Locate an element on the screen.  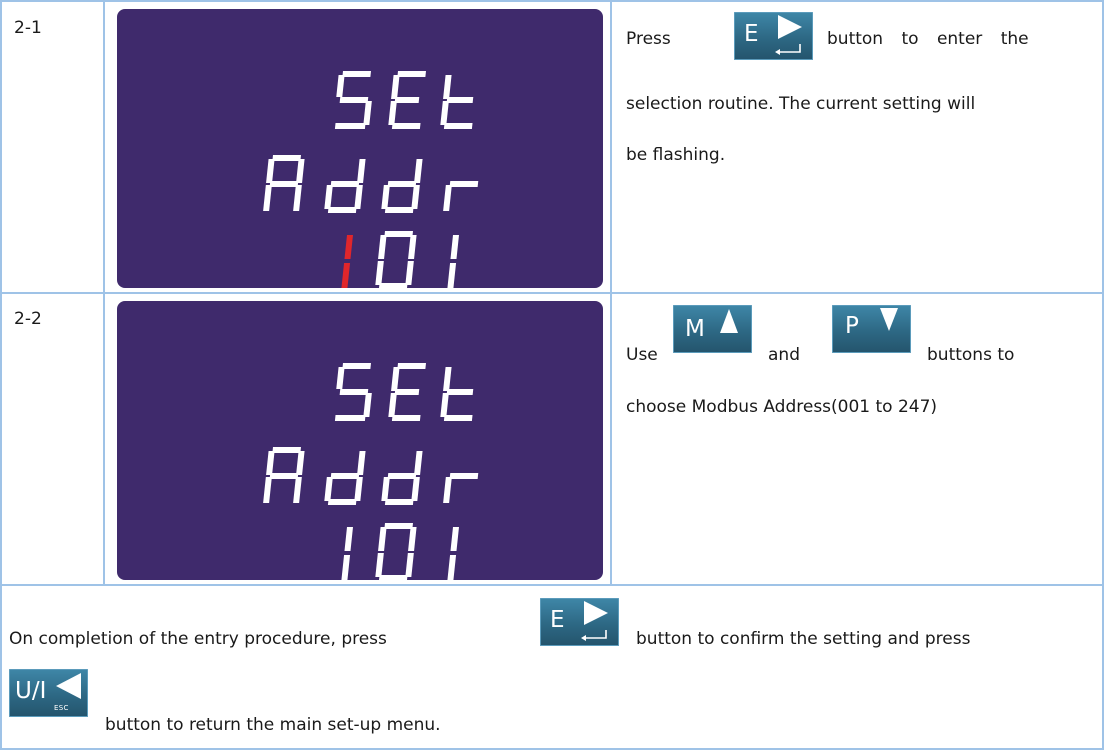
and-label: and is located at coordinates (784, 355).